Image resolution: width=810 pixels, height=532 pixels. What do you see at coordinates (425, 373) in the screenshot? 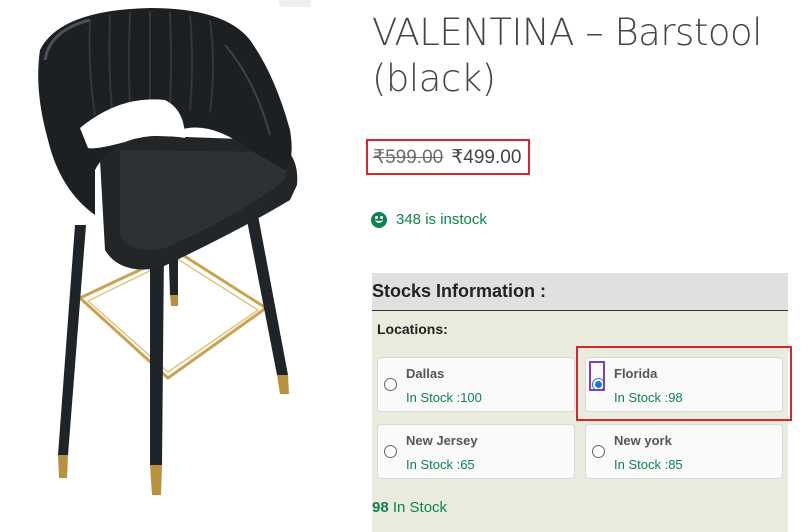
I see `location-name: Dallas` at bounding box center [425, 373].